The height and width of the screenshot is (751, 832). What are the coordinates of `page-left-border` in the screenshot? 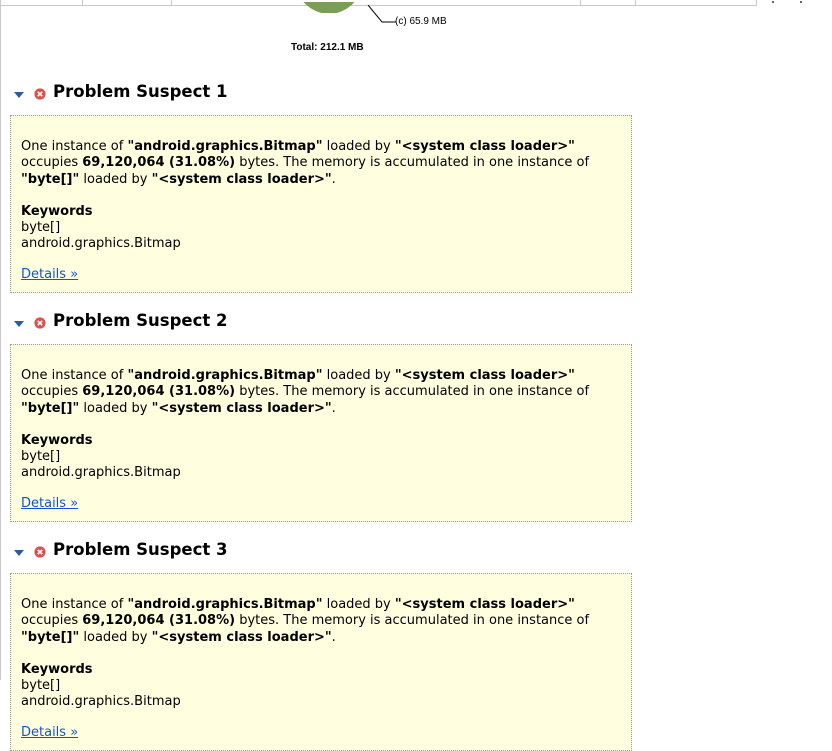 It's located at (0, 340).